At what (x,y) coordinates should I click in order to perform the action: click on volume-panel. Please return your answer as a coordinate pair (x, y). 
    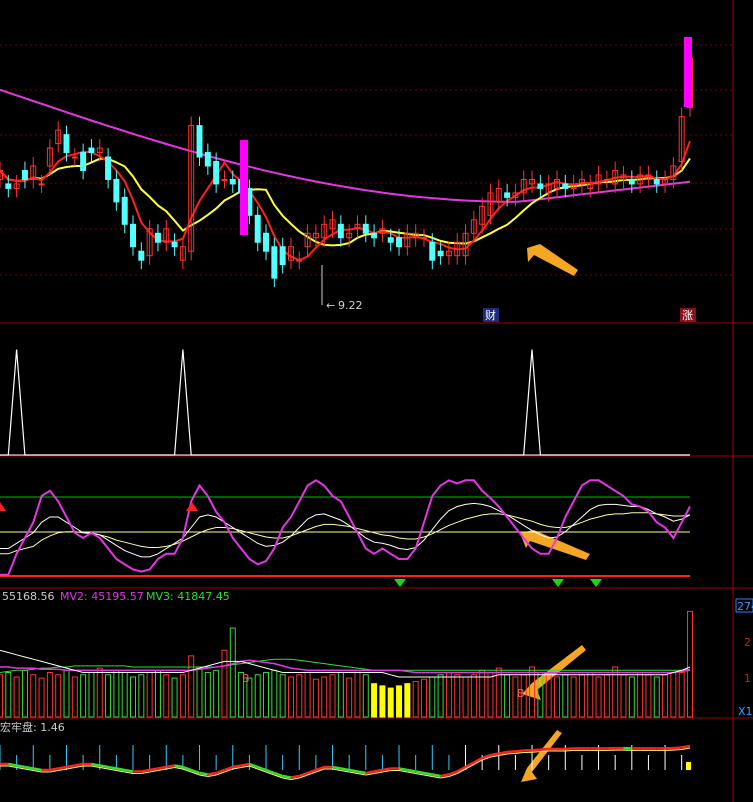
    Looking at the image, I should click on (346, 664).